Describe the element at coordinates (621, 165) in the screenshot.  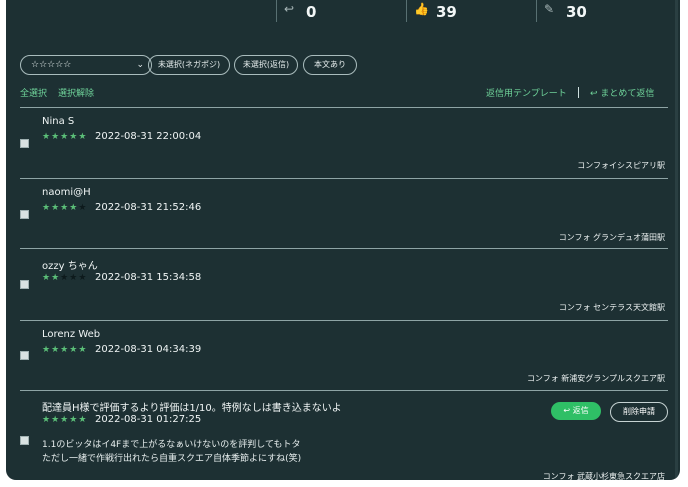
I see `shop-name: コンフォイシスピアリ駅` at that location.